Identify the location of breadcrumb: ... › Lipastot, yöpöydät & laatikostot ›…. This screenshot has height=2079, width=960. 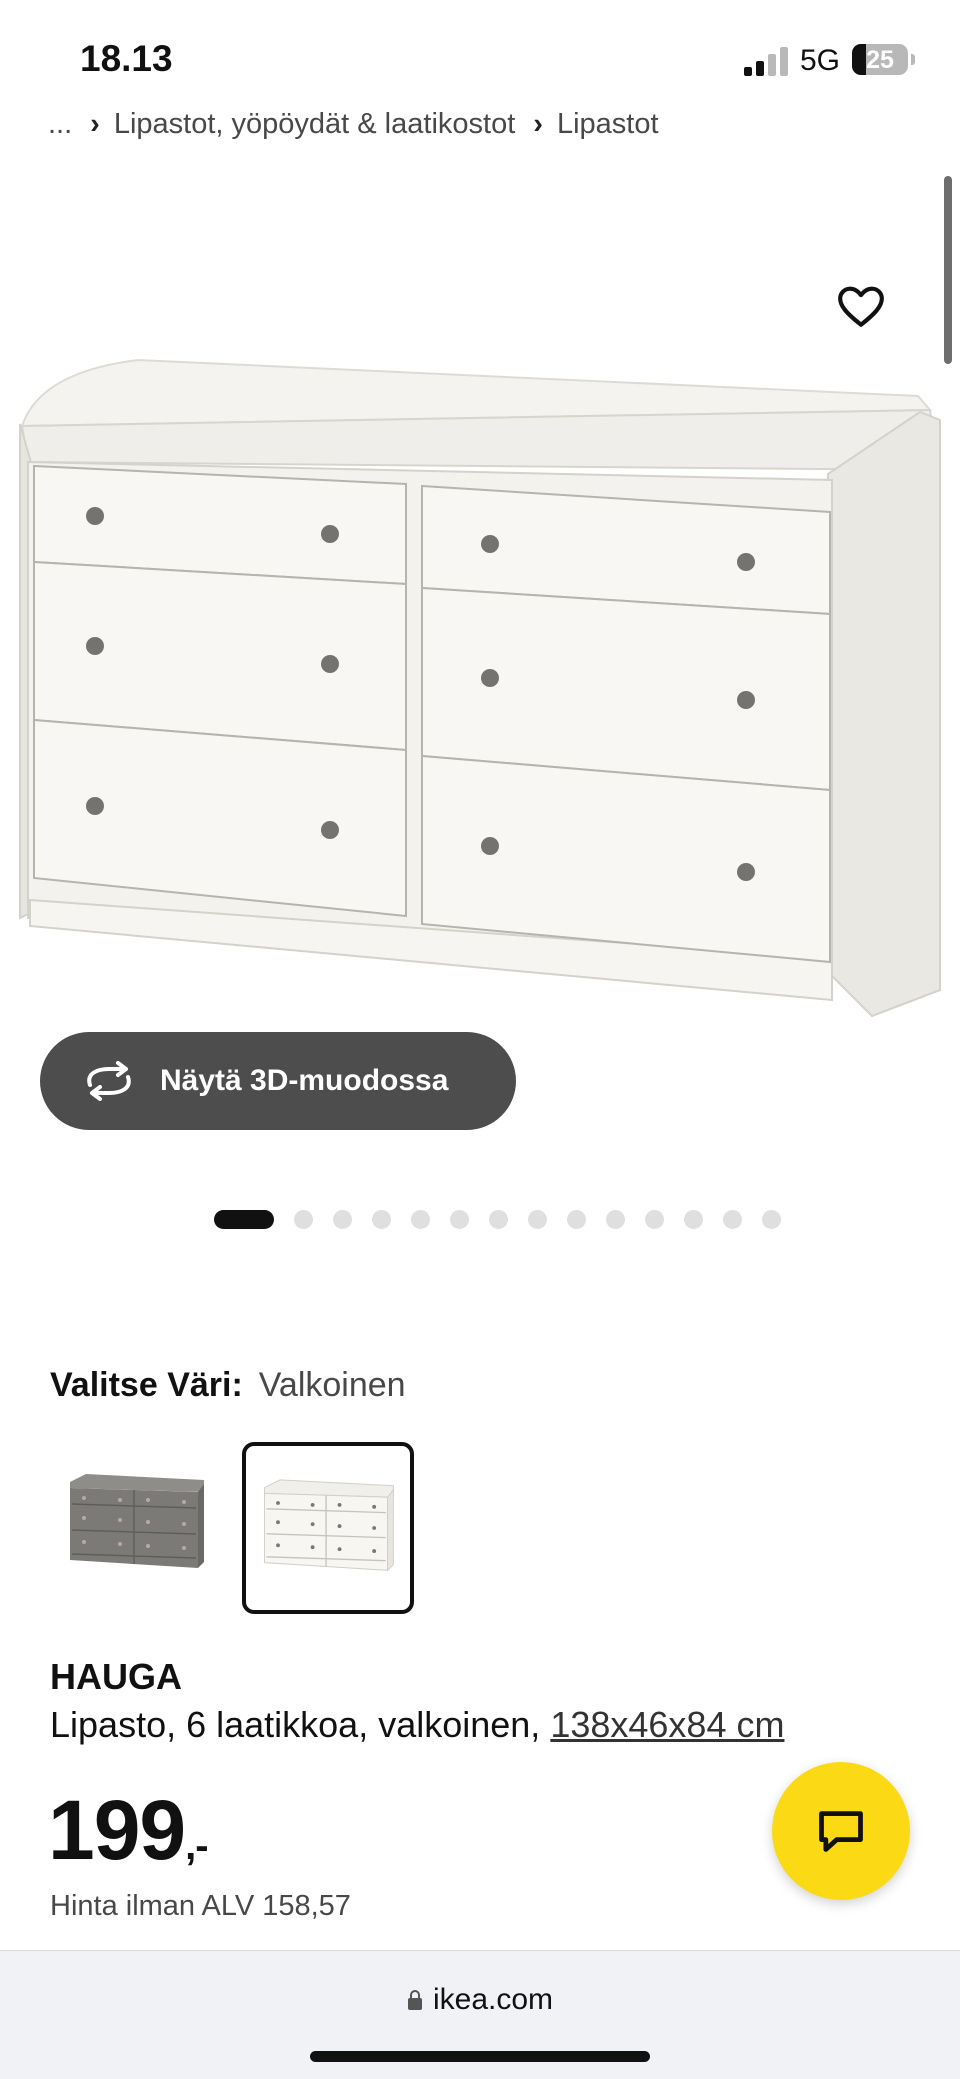
(353, 124).